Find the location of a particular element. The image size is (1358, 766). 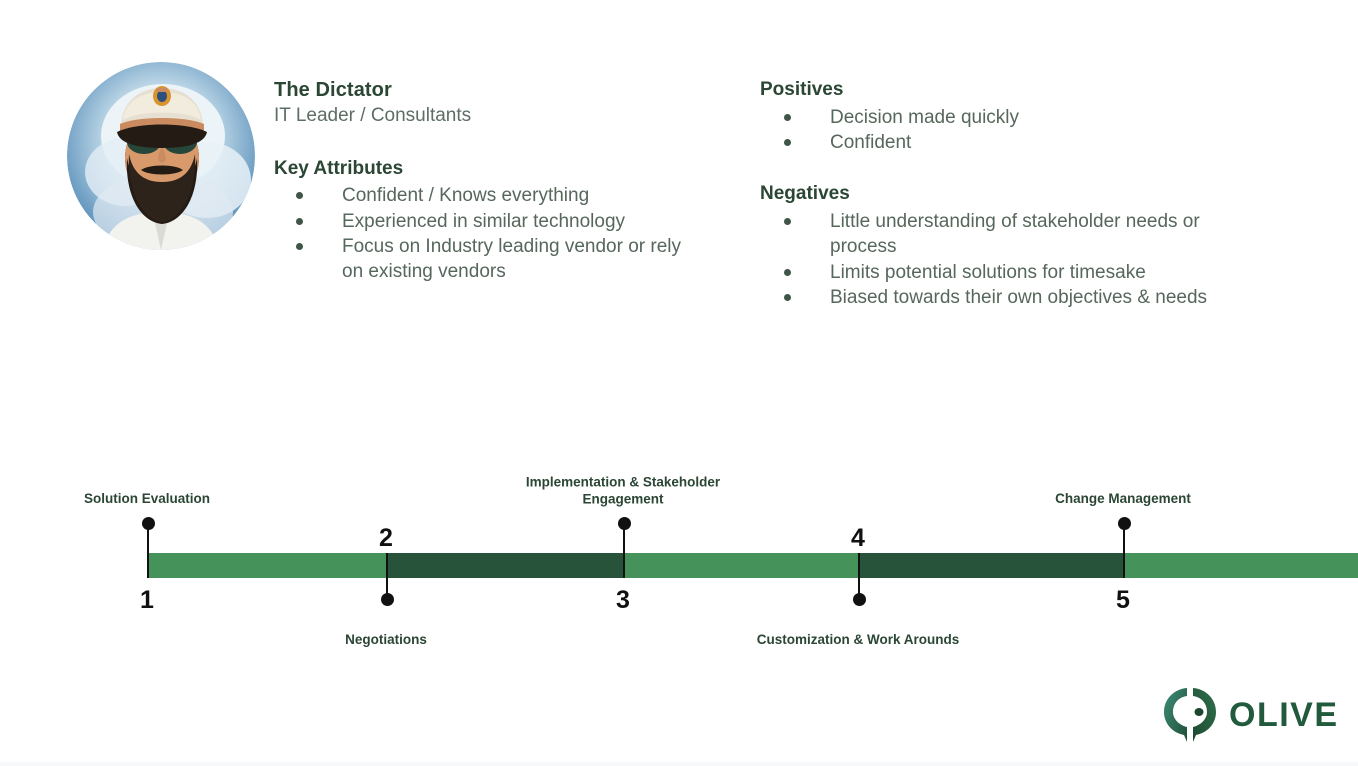

positives-list: Decision made quickly Confident is located at coordinates (1010, 130).